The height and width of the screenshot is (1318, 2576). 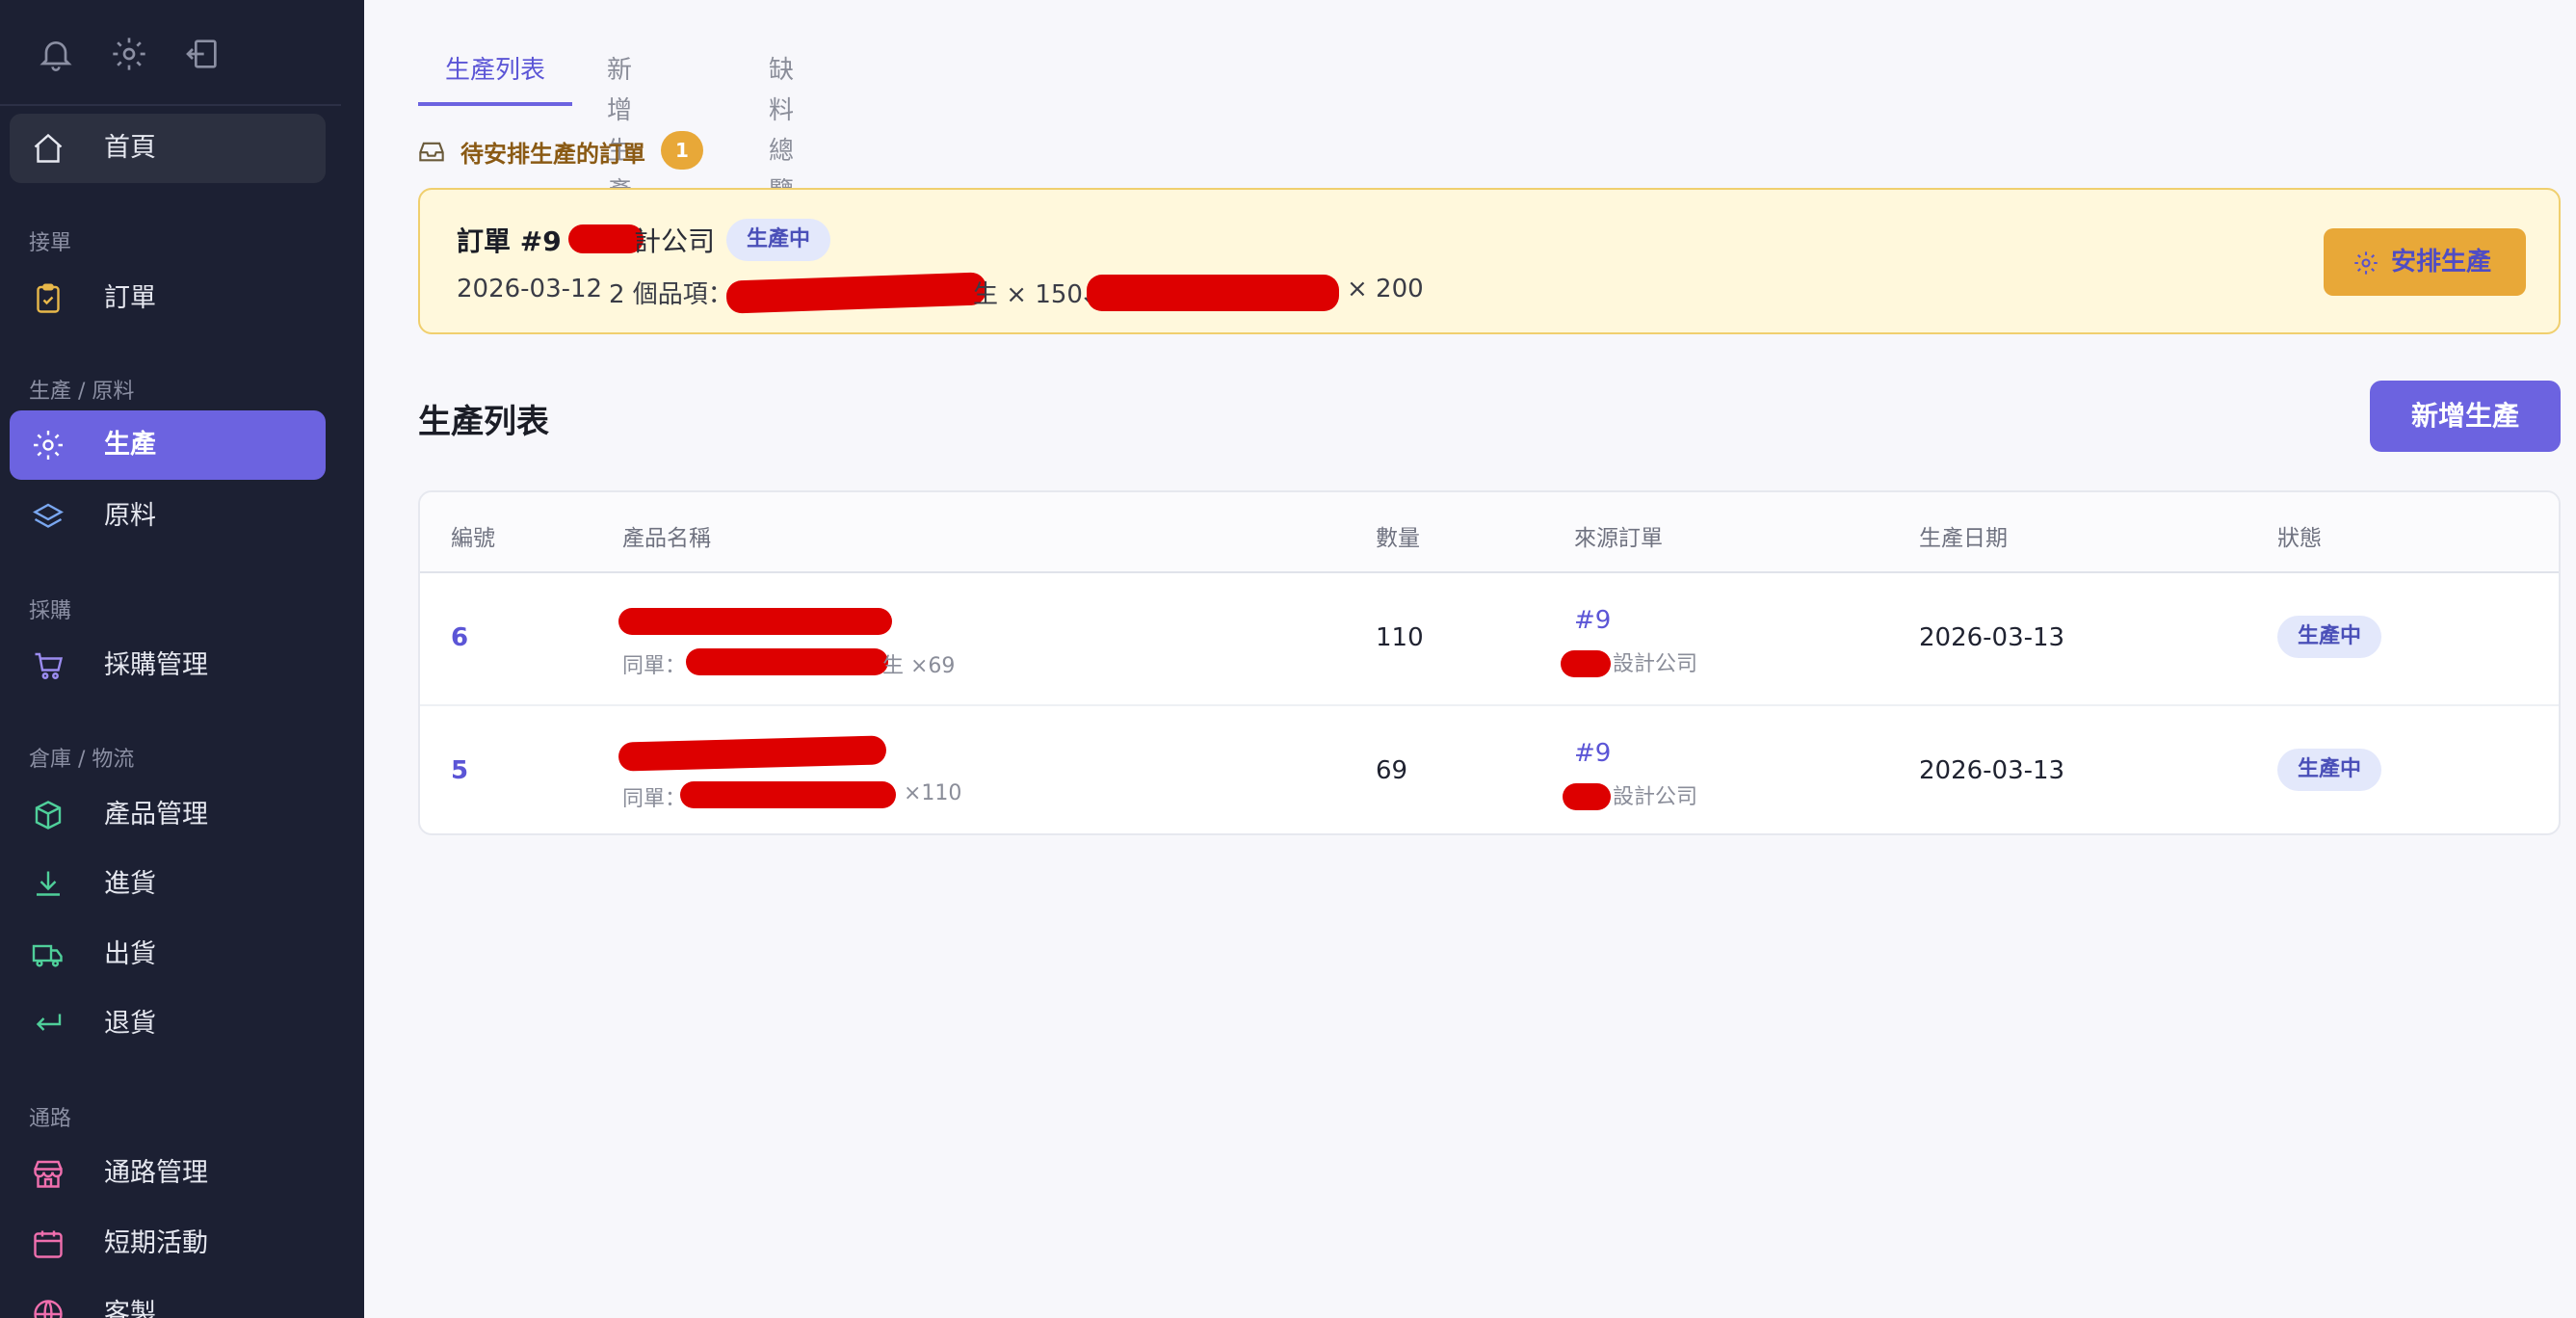 I want to click on home-icon, so click(x=49, y=148).